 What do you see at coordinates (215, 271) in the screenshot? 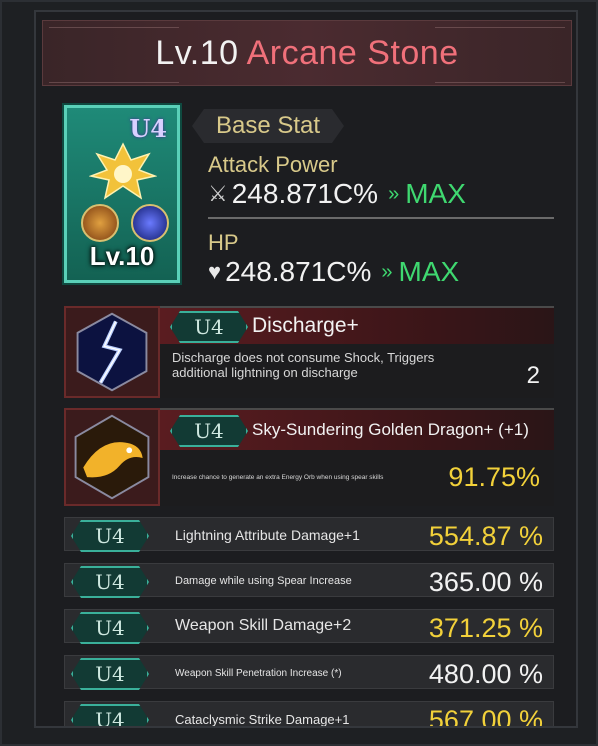
I see `heart-plus-icon: ♥` at bounding box center [215, 271].